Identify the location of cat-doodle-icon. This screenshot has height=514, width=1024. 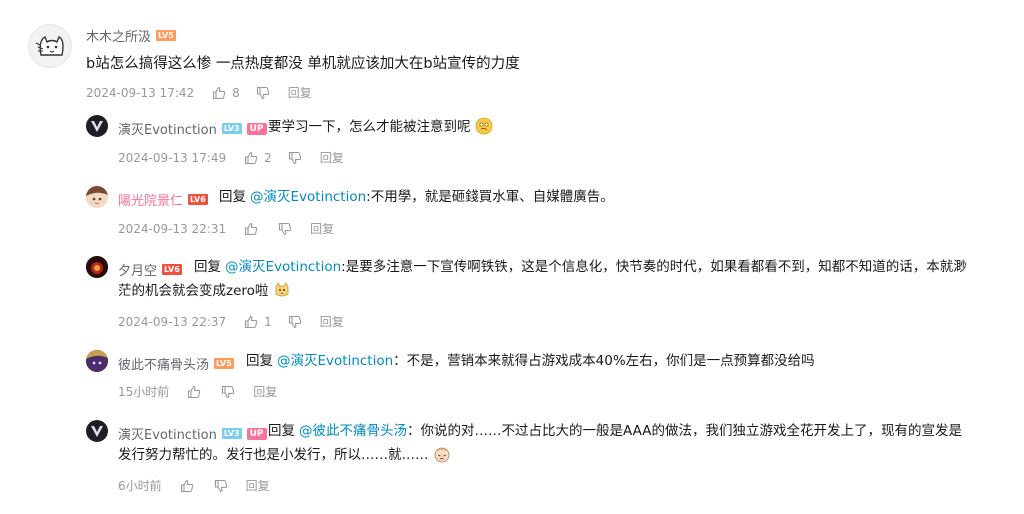
(49, 46).